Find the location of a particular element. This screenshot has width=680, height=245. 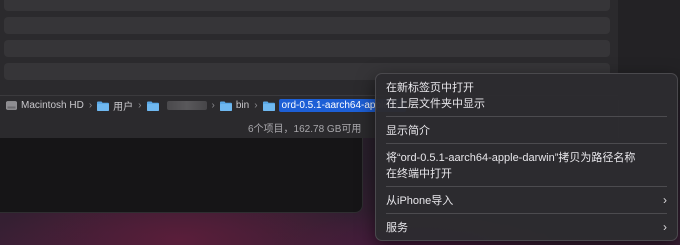

menu-item-open-in-terminal: 在终端中打开 is located at coordinates (526, 173).